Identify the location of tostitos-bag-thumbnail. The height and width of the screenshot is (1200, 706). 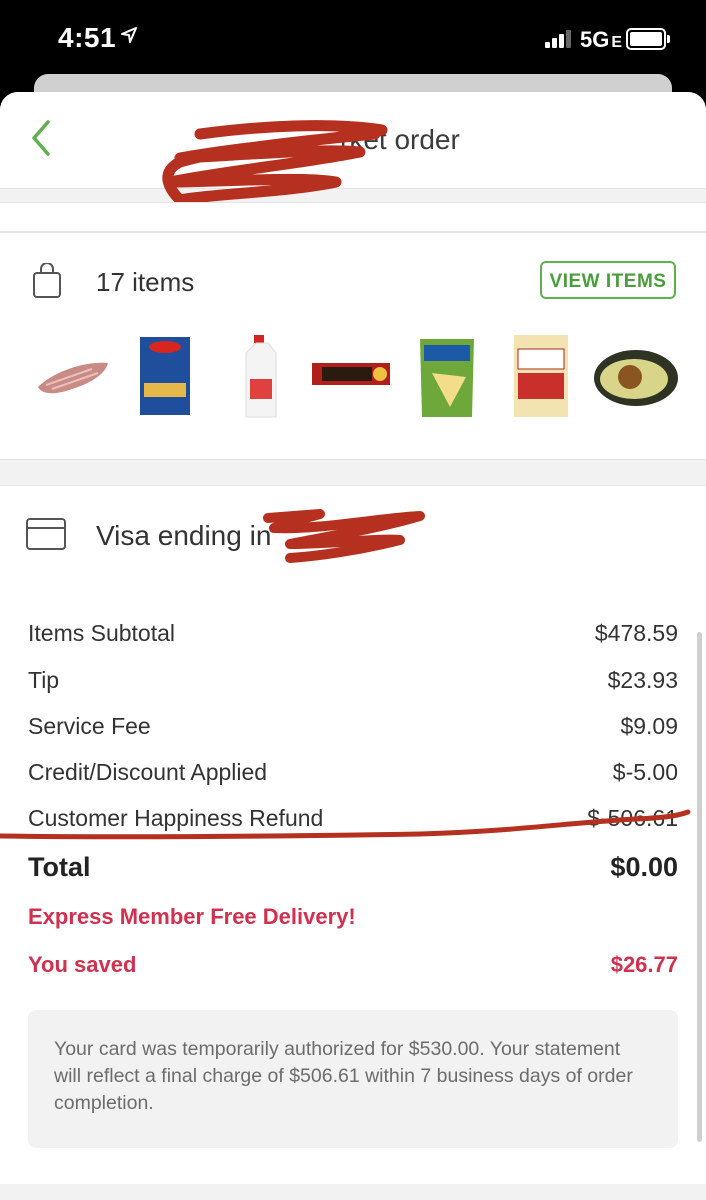
(450, 377).